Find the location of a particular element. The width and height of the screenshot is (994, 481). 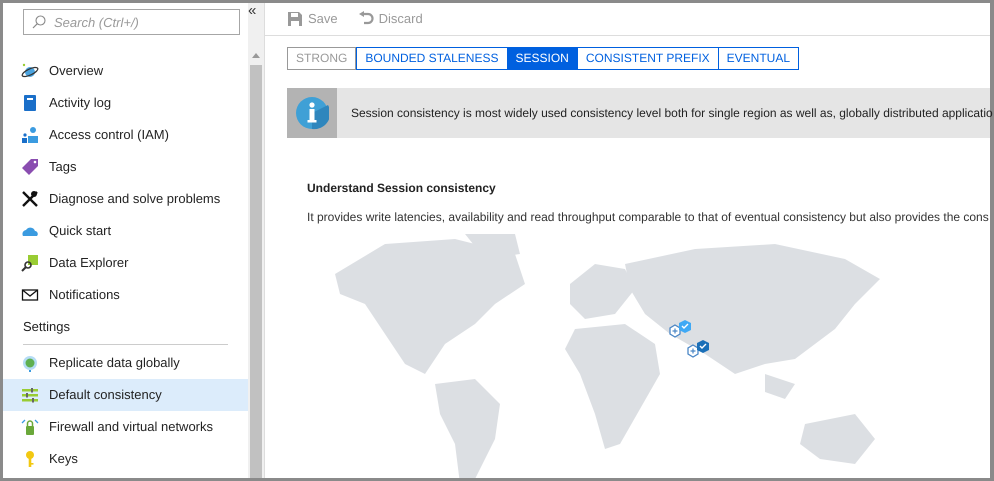

sidebar-item: Notifications is located at coordinates (125, 295).